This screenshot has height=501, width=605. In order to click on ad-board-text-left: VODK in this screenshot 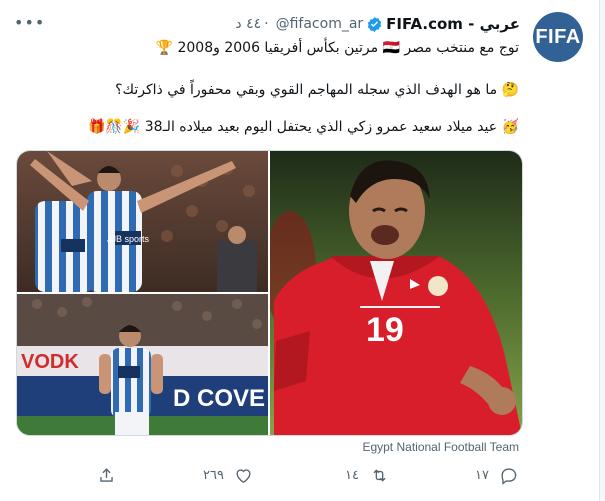, I will do `click(50, 362)`.